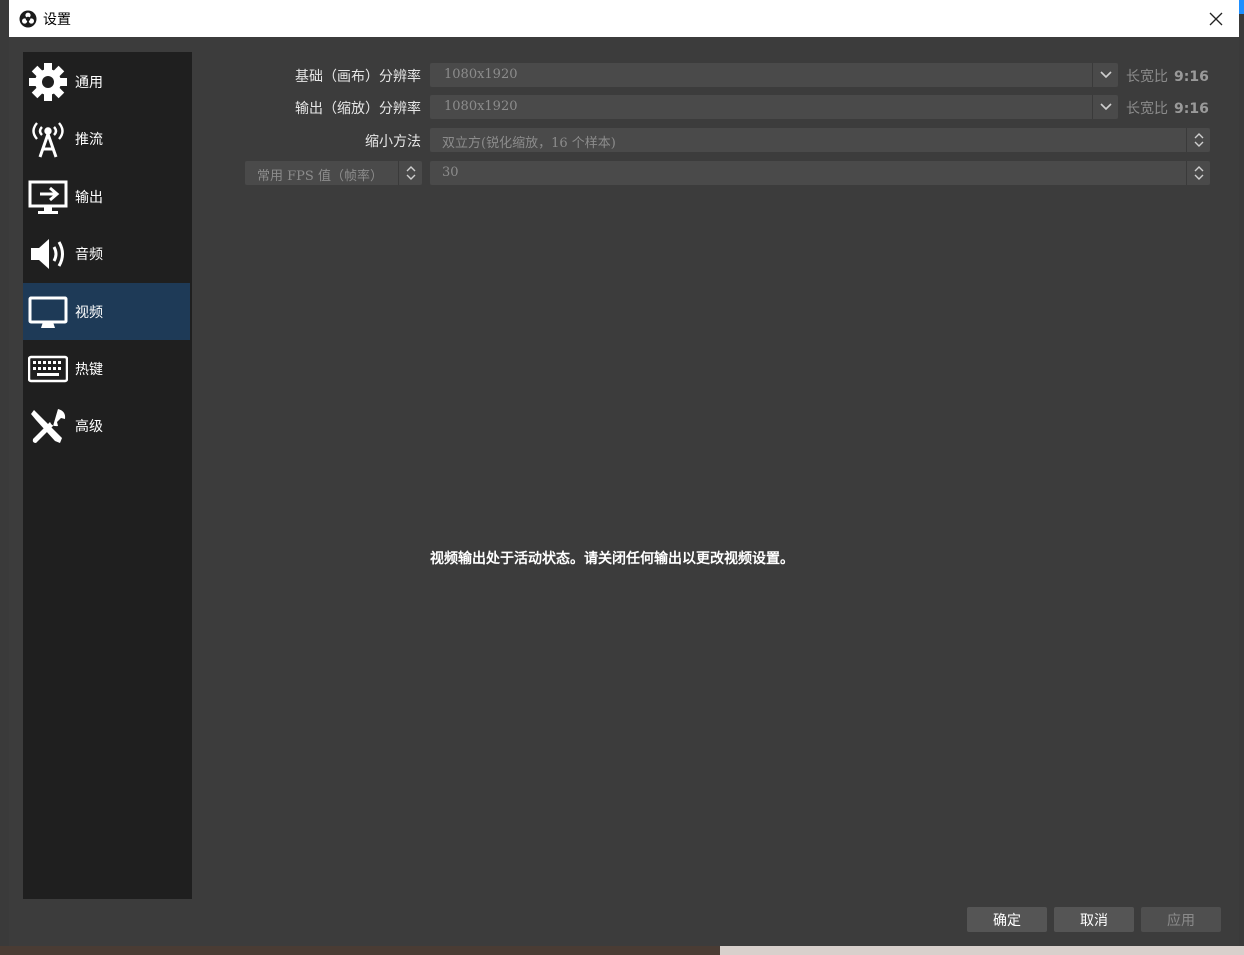 The image size is (1244, 955). Describe the element at coordinates (106, 311) in the screenshot. I see `sidebar-item-video: 视频` at that location.